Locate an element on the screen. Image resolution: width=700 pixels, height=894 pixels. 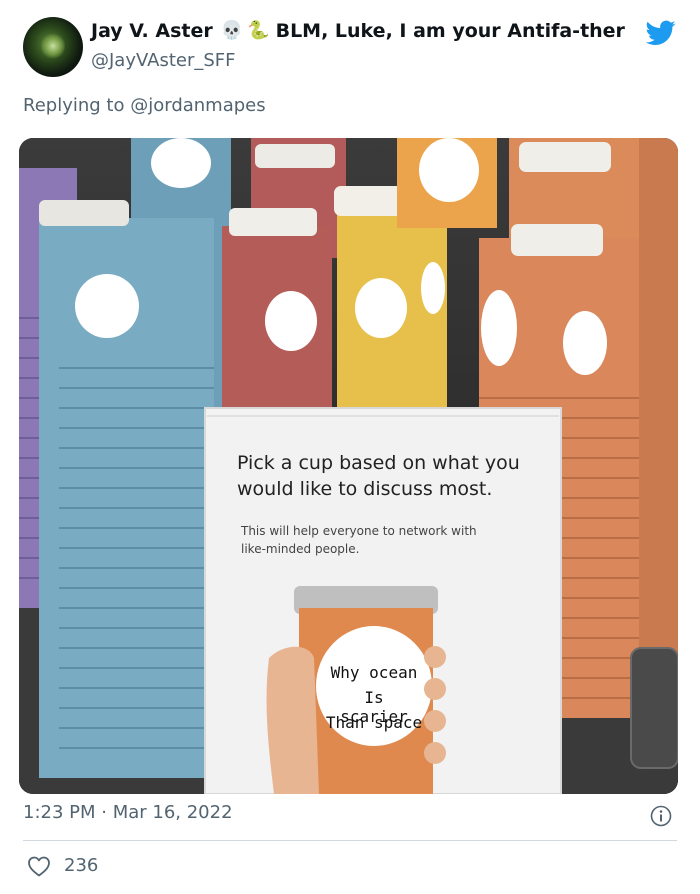
divider is located at coordinates (350, 840).